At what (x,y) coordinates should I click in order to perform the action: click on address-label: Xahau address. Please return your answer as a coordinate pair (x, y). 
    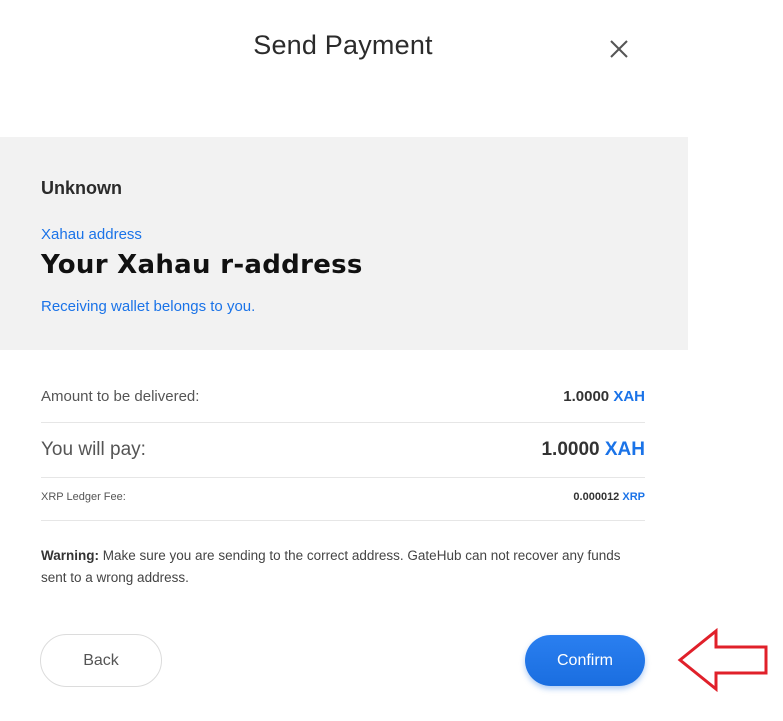
    Looking at the image, I should click on (91, 234).